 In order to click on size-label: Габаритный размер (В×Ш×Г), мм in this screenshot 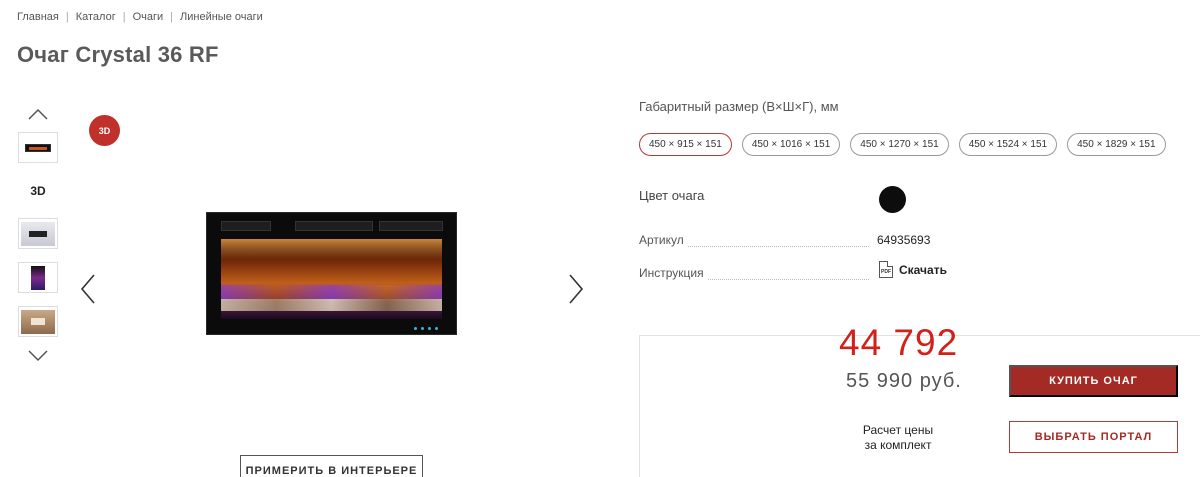, I will do `click(739, 106)`.